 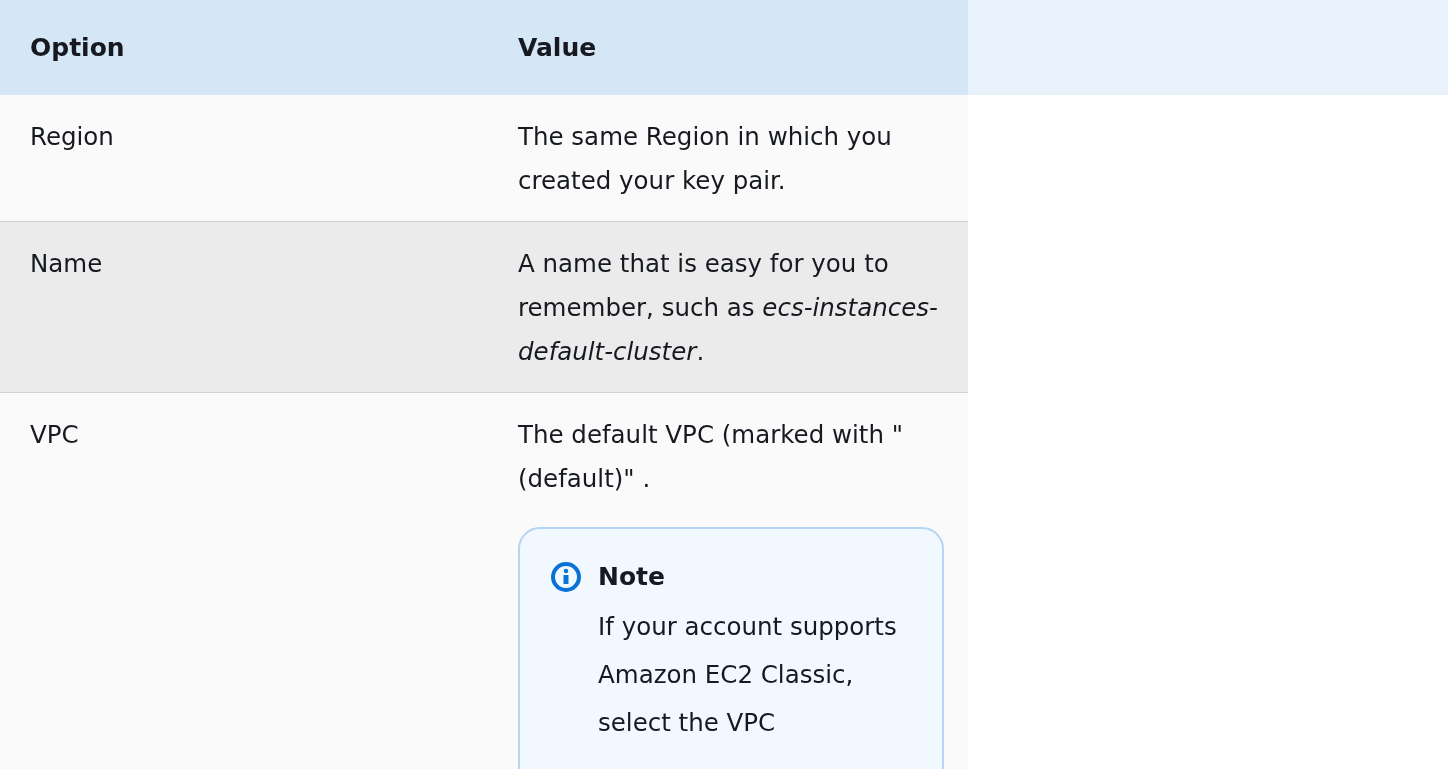 I want to click on value-cell-text: The same Region in which you created your key pair., so click(x=705, y=159).